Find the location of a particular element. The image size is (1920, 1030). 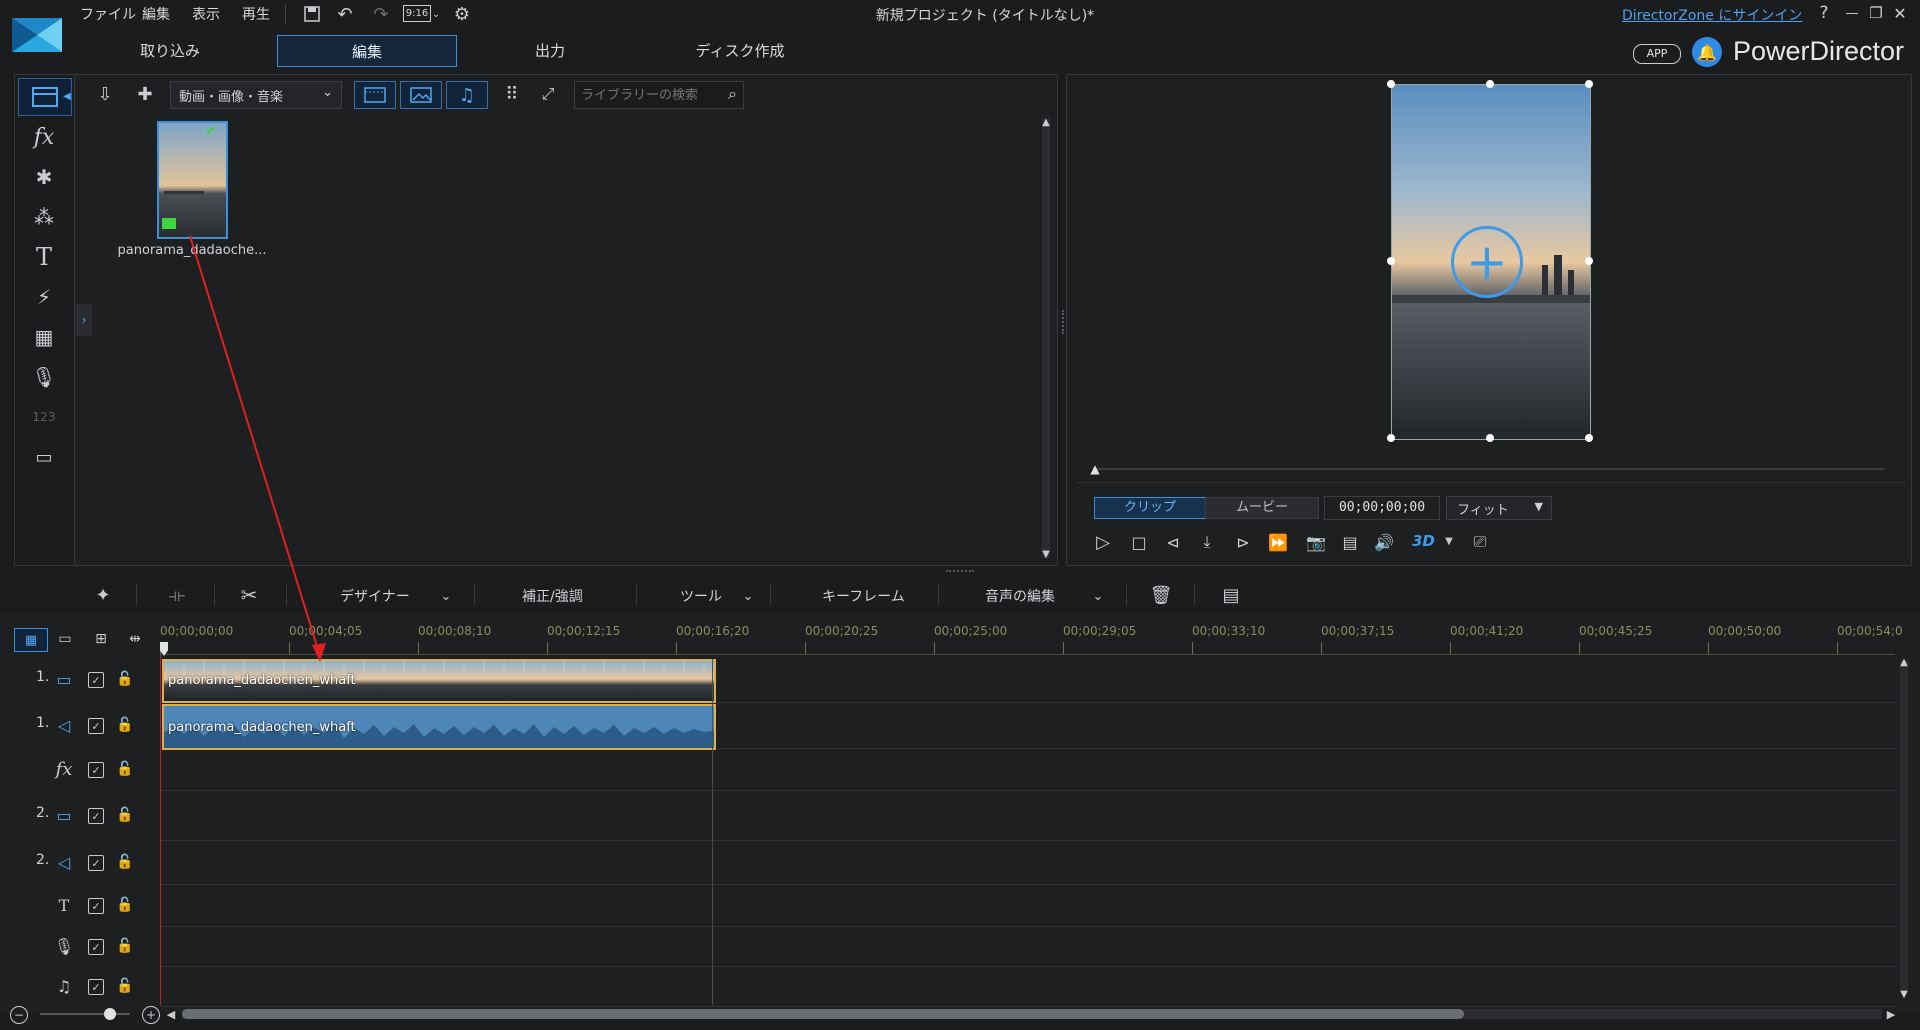

horizontal-scroll-thumb is located at coordinates (823, 1014).